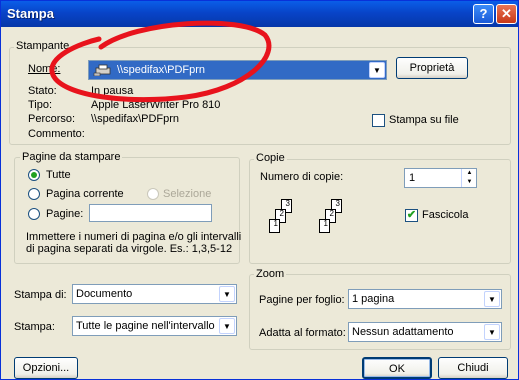  What do you see at coordinates (34, 194) in the screenshot?
I see `current-page-radio` at bounding box center [34, 194].